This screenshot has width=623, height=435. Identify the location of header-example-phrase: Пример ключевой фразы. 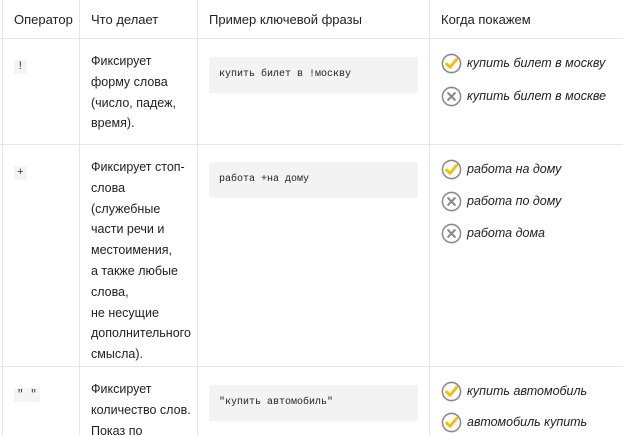
(285, 19).